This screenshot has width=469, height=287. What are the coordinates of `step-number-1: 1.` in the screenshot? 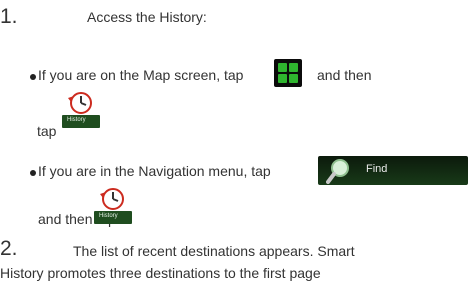 It's located at (9, 16).